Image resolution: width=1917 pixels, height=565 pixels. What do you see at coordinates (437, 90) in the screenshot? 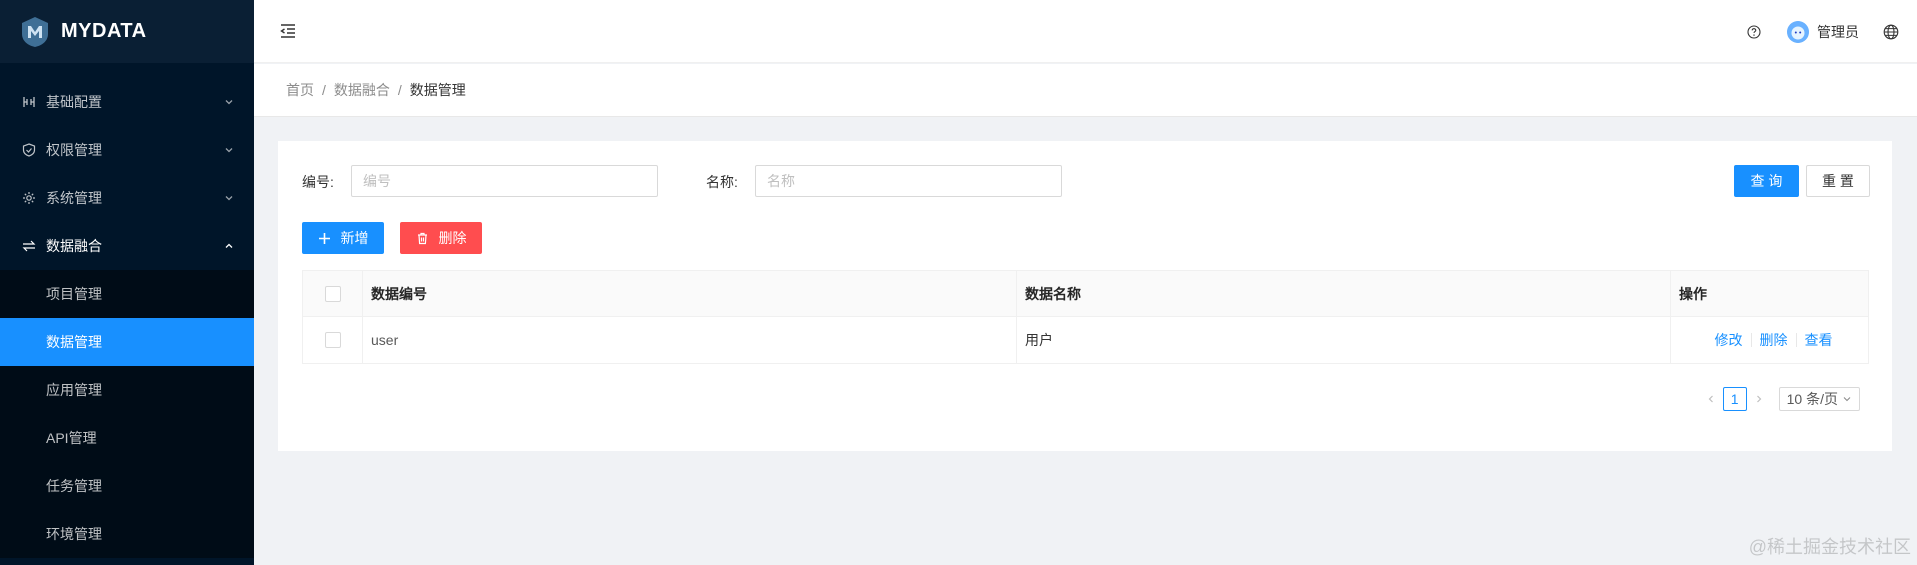
I see `breadcrumb-current: 数据管理` at bounding box center [437, 90].